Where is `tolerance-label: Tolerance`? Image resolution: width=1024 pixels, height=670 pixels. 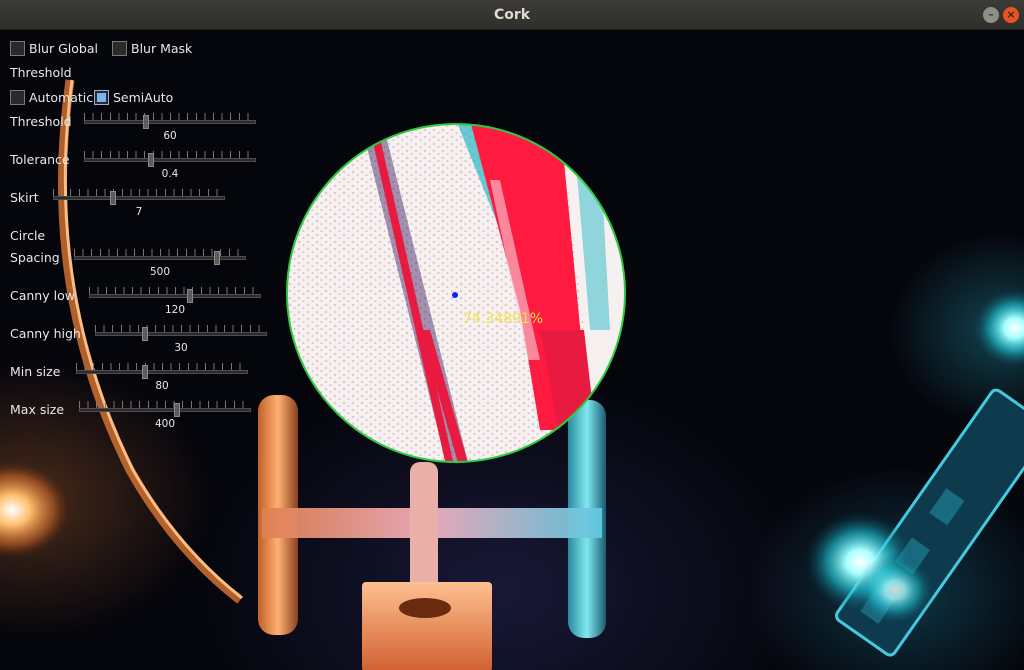
tolerance-label: Tolerance is located at coordinates (40, 159).